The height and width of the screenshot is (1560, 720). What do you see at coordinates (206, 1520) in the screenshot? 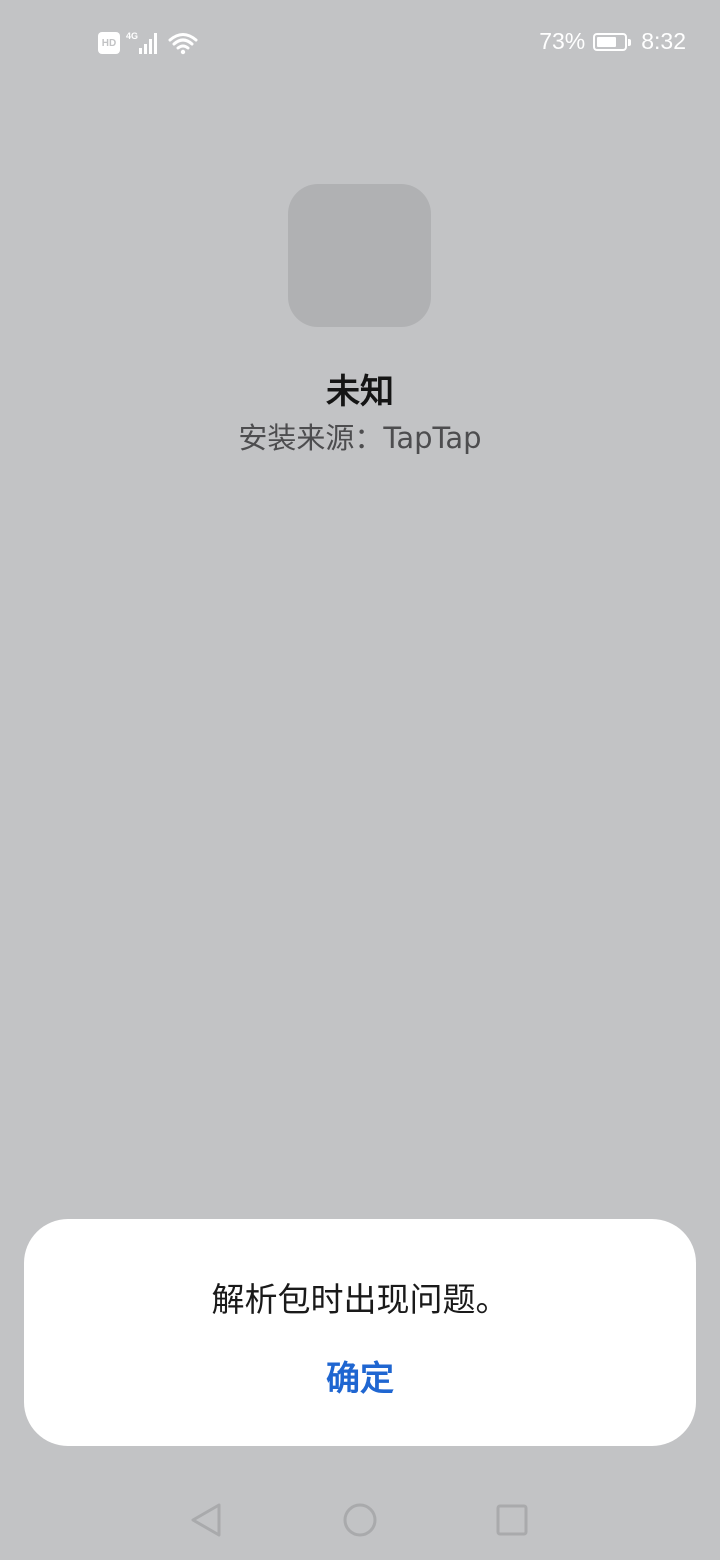
I see `back-icon` at bounding box center [206, 1520].